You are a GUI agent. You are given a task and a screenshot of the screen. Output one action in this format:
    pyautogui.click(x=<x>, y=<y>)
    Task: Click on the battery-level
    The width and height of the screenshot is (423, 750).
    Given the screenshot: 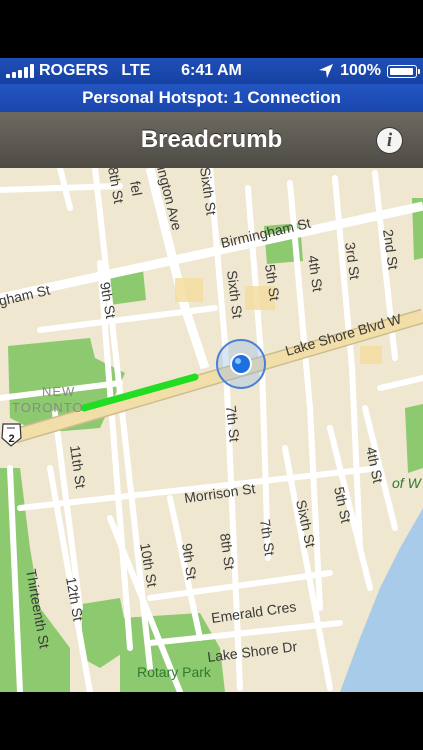 What is the action you would take?
    pyautogui.click(x=401, y=71)
    